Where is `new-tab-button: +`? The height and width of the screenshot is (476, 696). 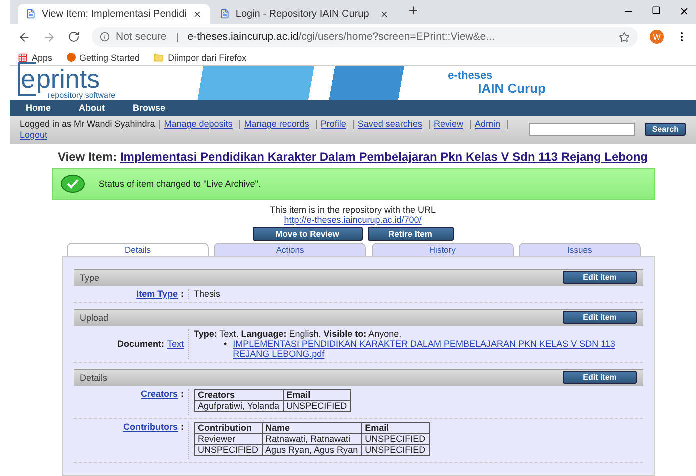
new-tab-button: + is located at coordinates (413, 12).